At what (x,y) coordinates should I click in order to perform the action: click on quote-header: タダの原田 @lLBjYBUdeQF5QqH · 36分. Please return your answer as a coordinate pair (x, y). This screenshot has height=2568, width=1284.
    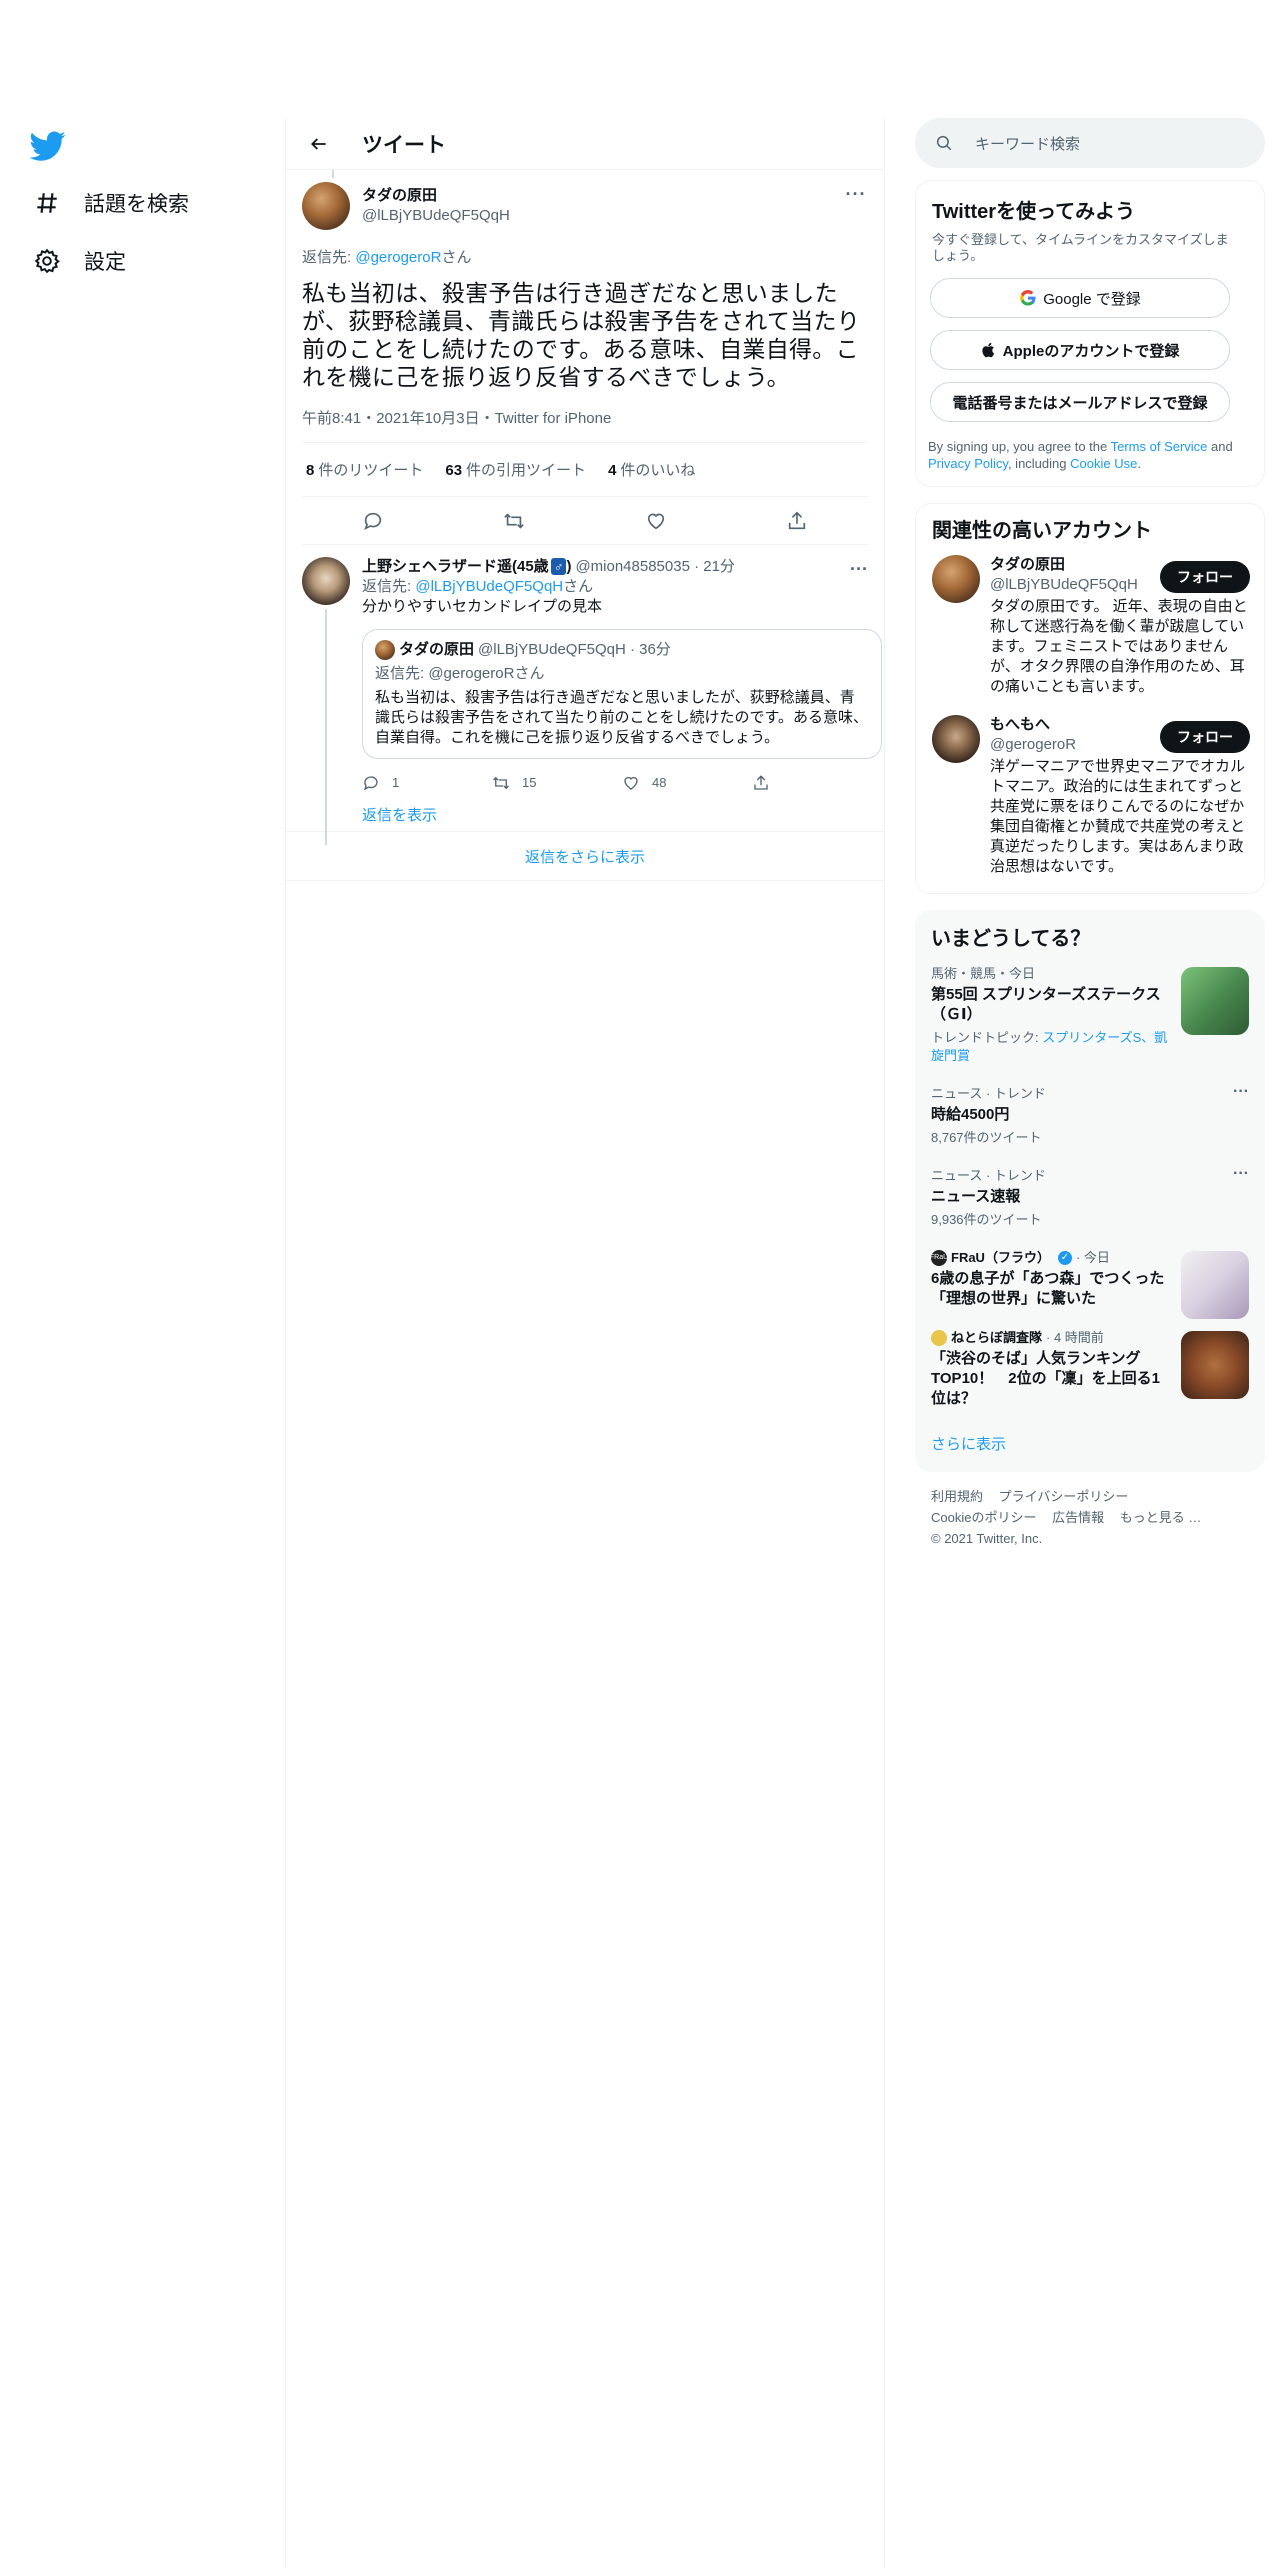
    Looking at the image, I should click on (622, 650).